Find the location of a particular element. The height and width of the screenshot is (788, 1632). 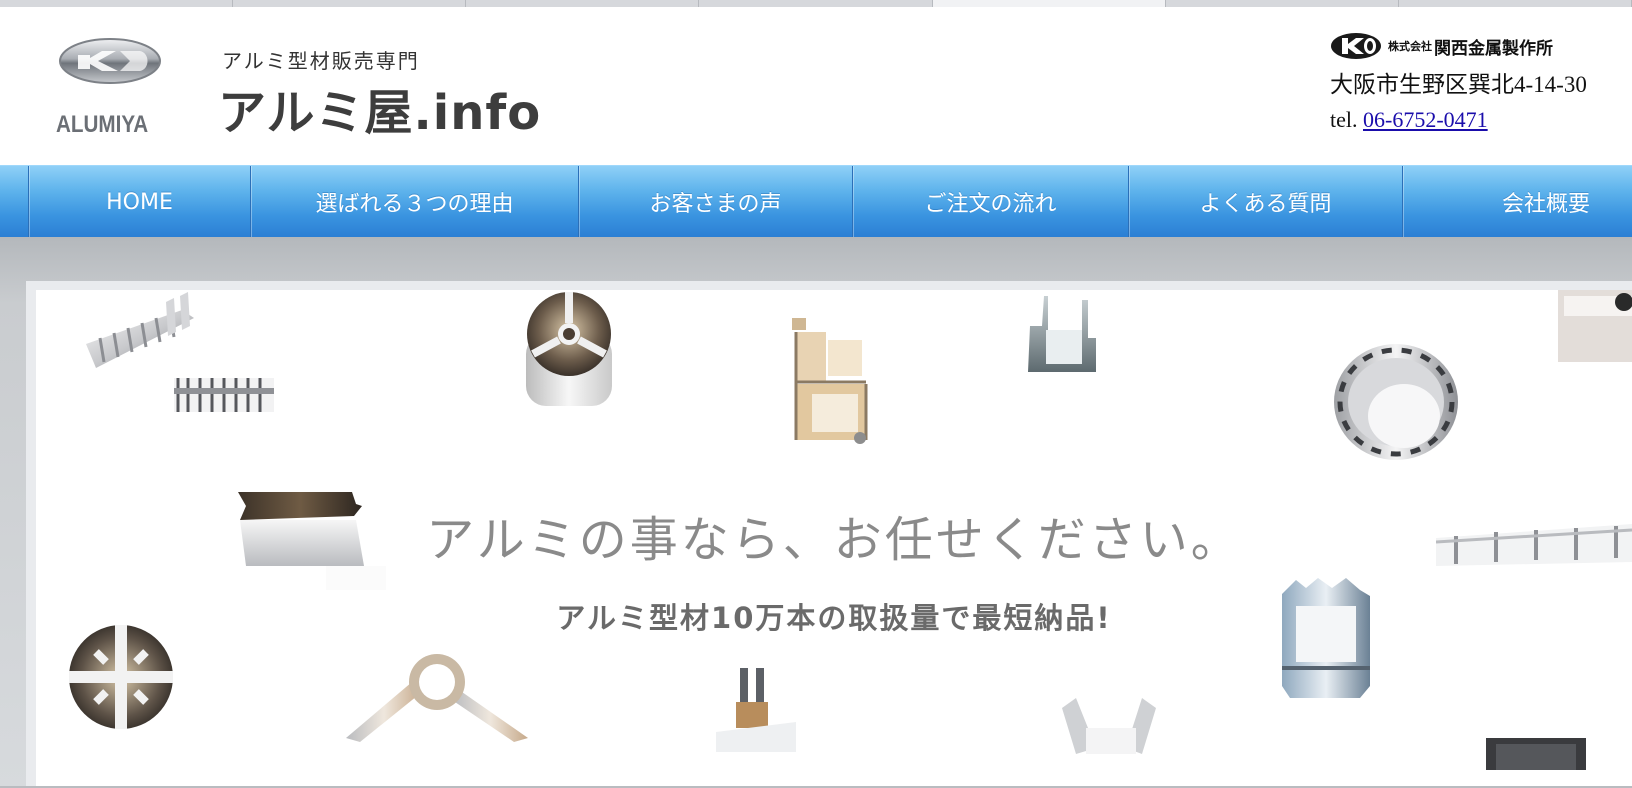

nav-item-order-flow: ご注文の流れ is located at coordinates (990, 202).